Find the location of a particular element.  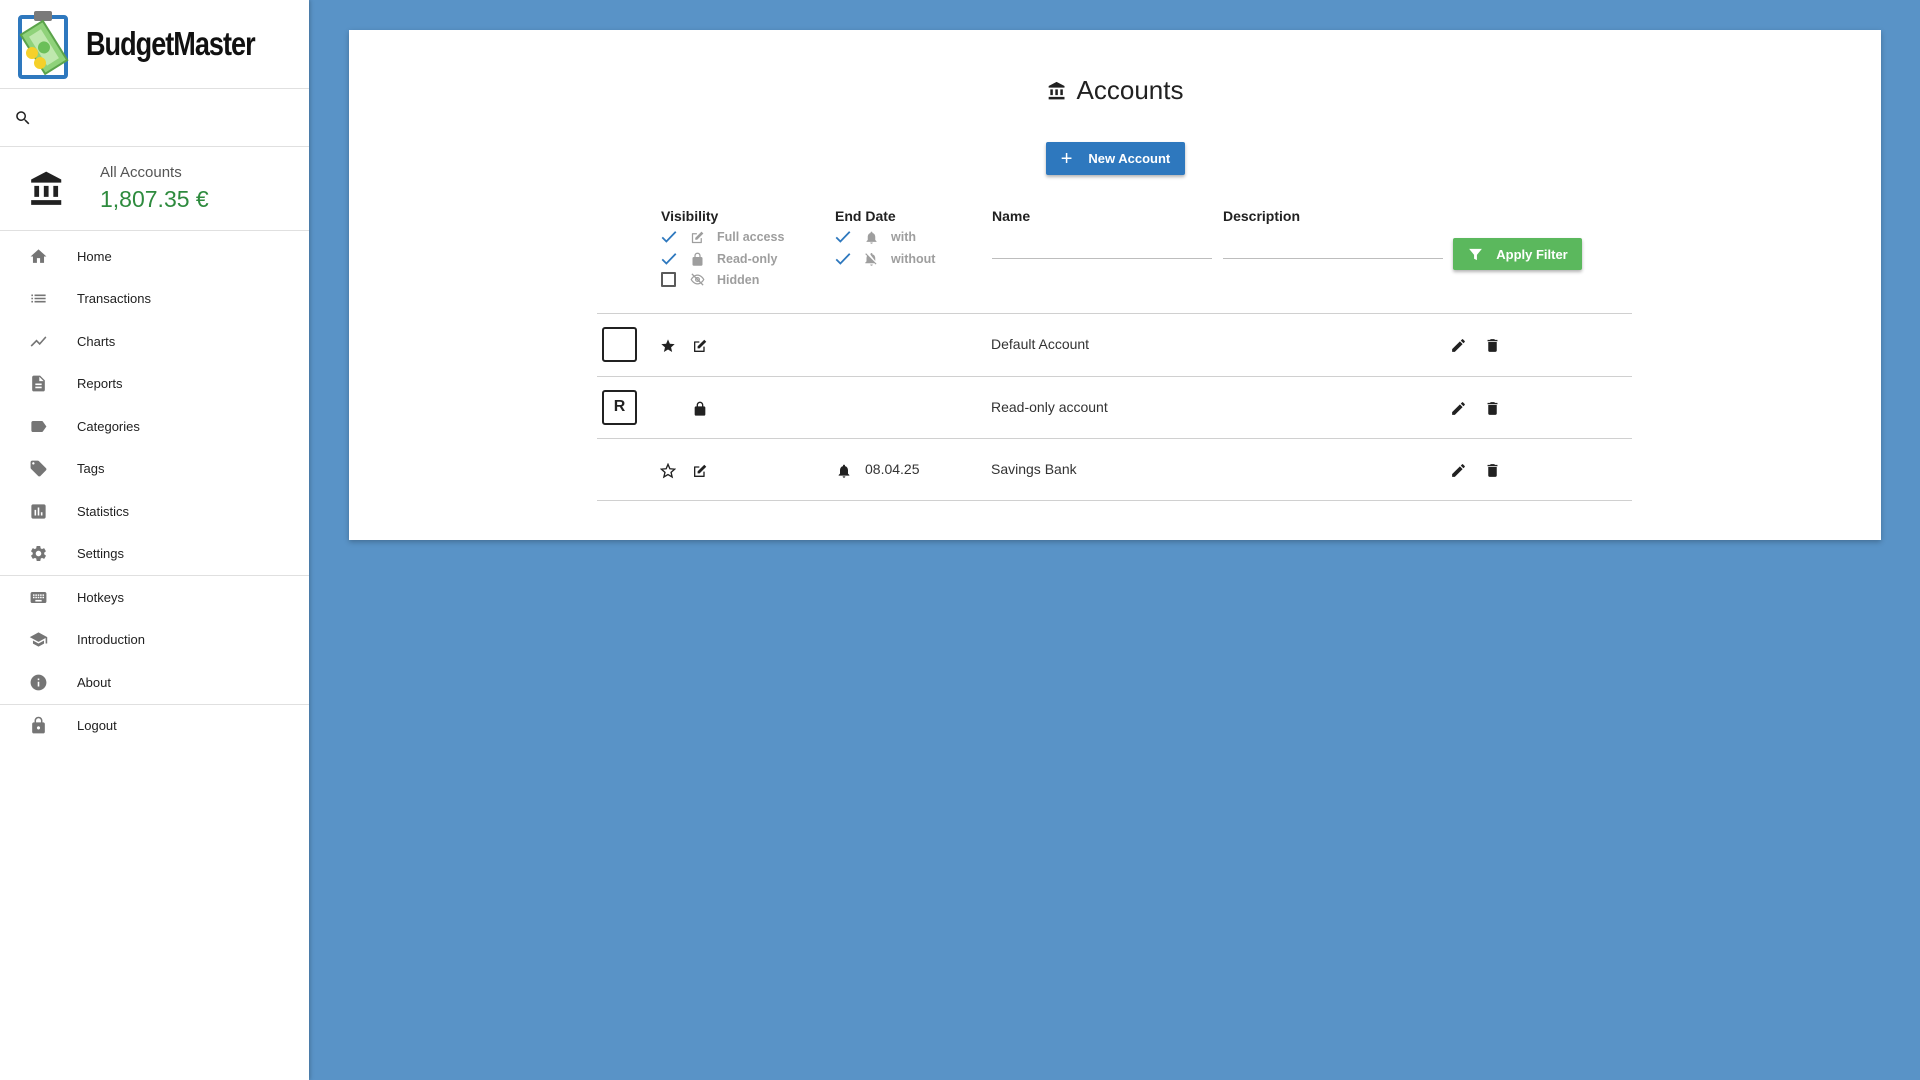

account-selector: All Accounts 1,807.35 € is located at coordinates (154, 189).